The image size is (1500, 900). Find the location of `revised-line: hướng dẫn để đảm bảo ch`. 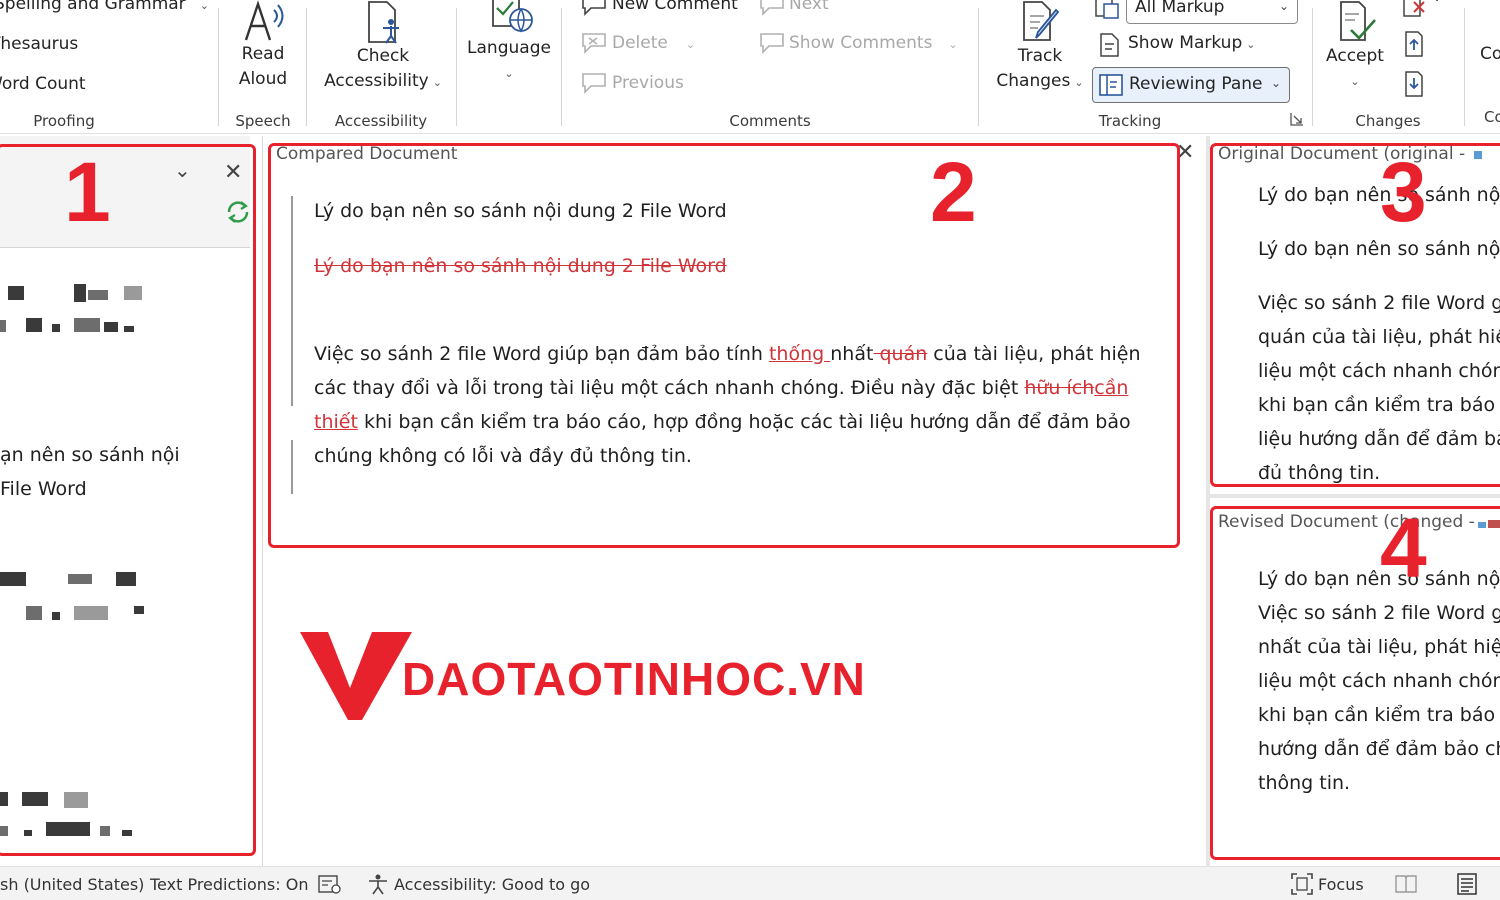

revised-line: hướng dẫn để đảm bảo ch is located at coordinates (1379, 749).